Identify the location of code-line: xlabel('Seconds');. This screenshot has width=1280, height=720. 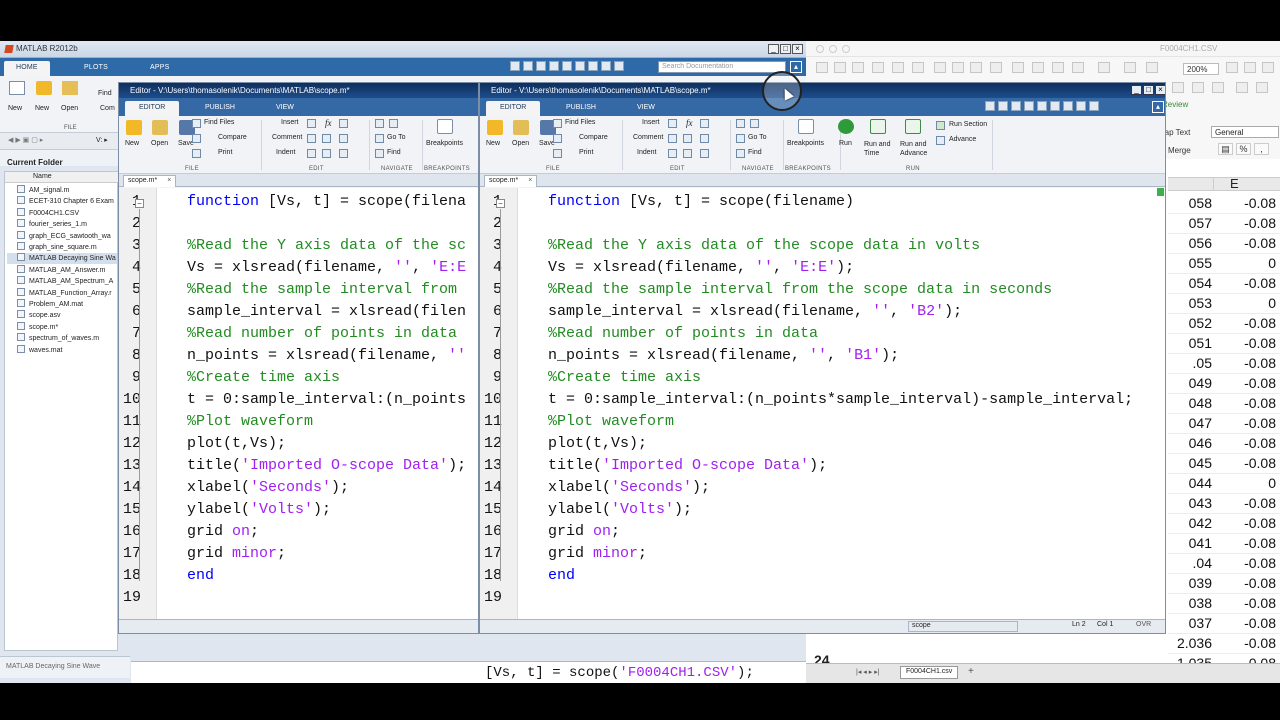
(268, 487).